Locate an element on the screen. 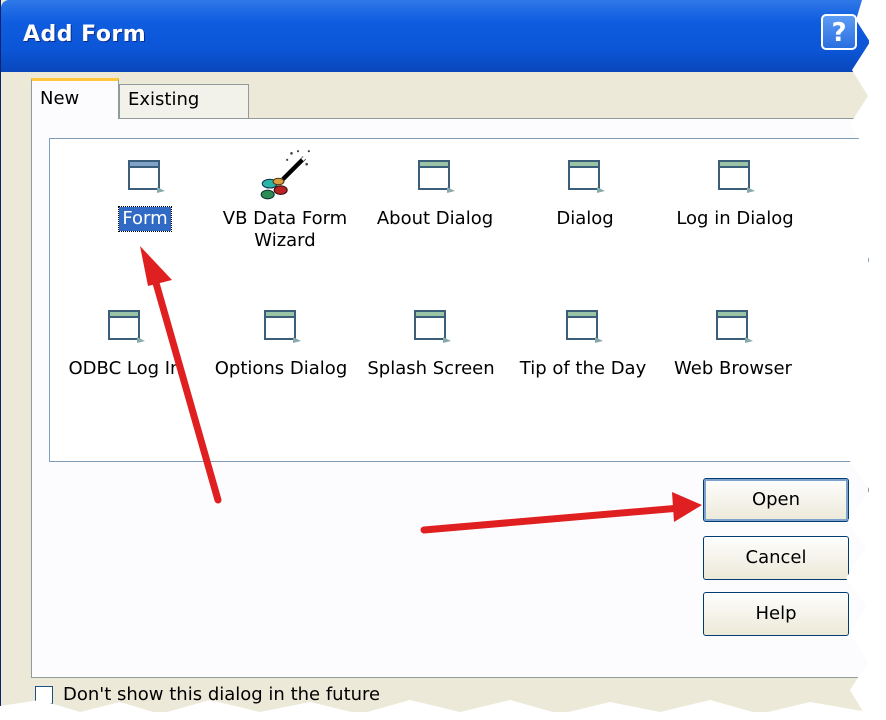  help-button: Help is located at coordinates (776, 614).